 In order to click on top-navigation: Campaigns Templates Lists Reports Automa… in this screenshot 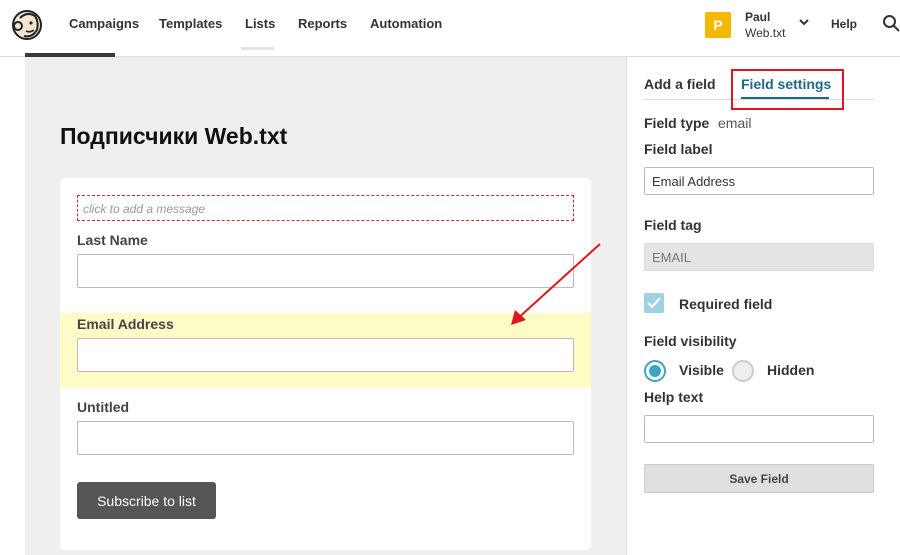, I will do `click(450, 25)`.